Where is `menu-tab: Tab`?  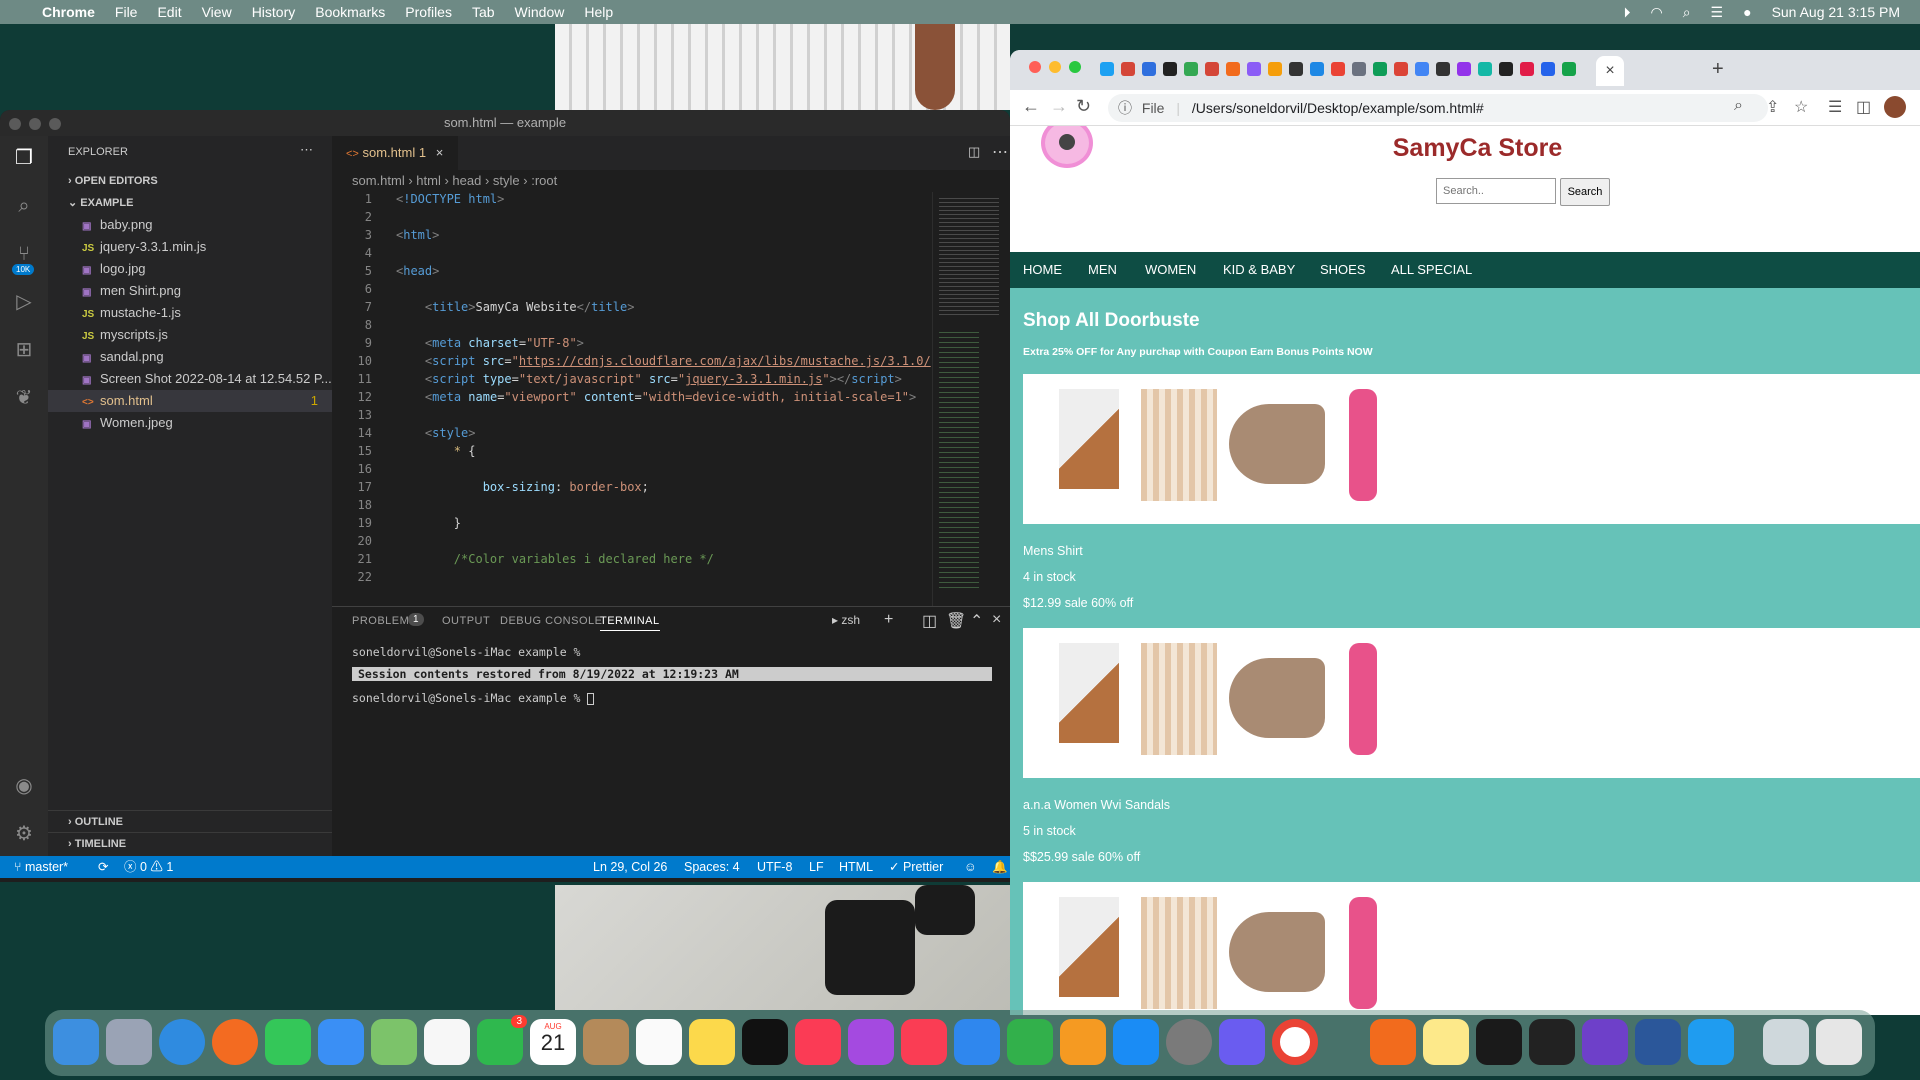
menu-tab: Tab is located at coordinates (483, 12).